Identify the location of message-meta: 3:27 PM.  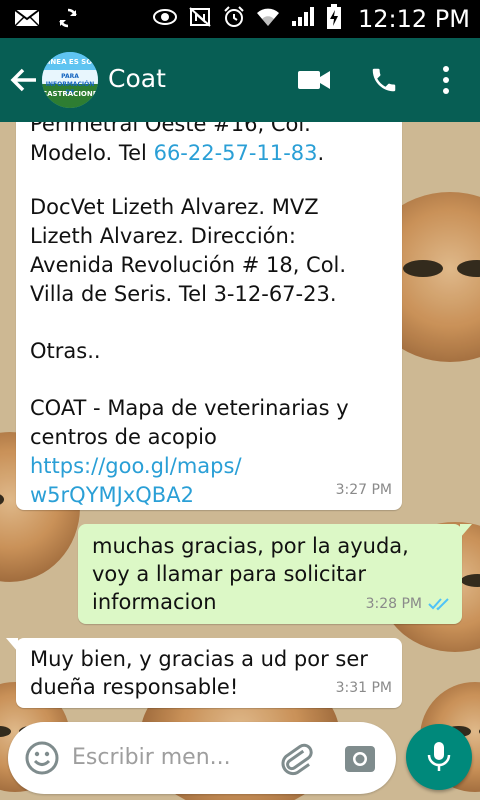
(364, 490).